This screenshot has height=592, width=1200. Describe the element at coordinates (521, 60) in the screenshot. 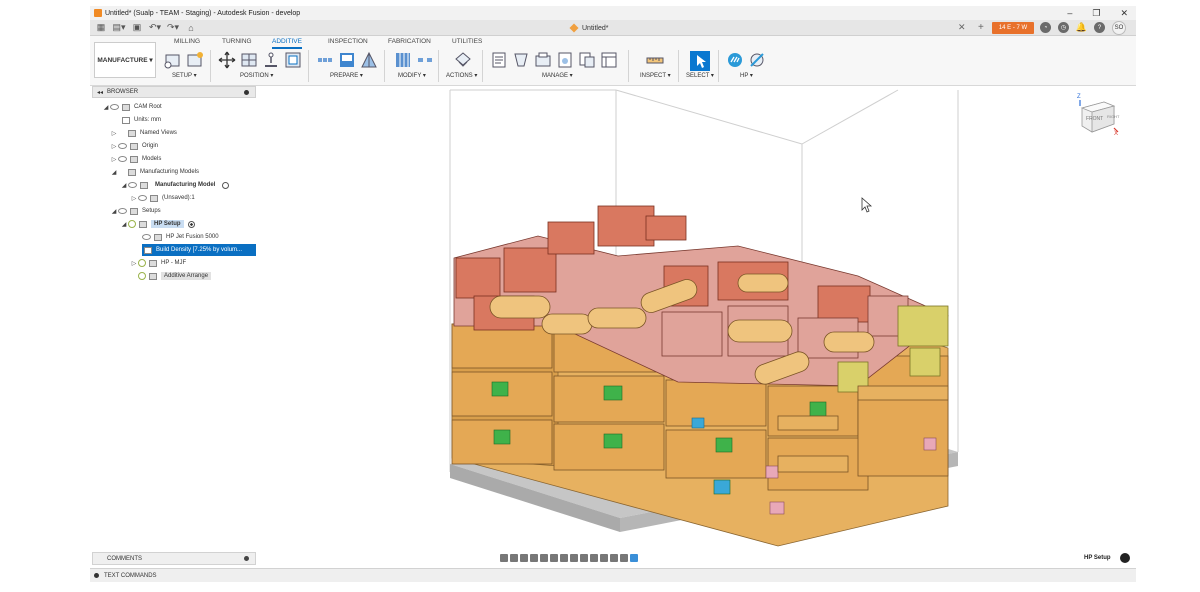

I see `tool-library-icon` at that location.